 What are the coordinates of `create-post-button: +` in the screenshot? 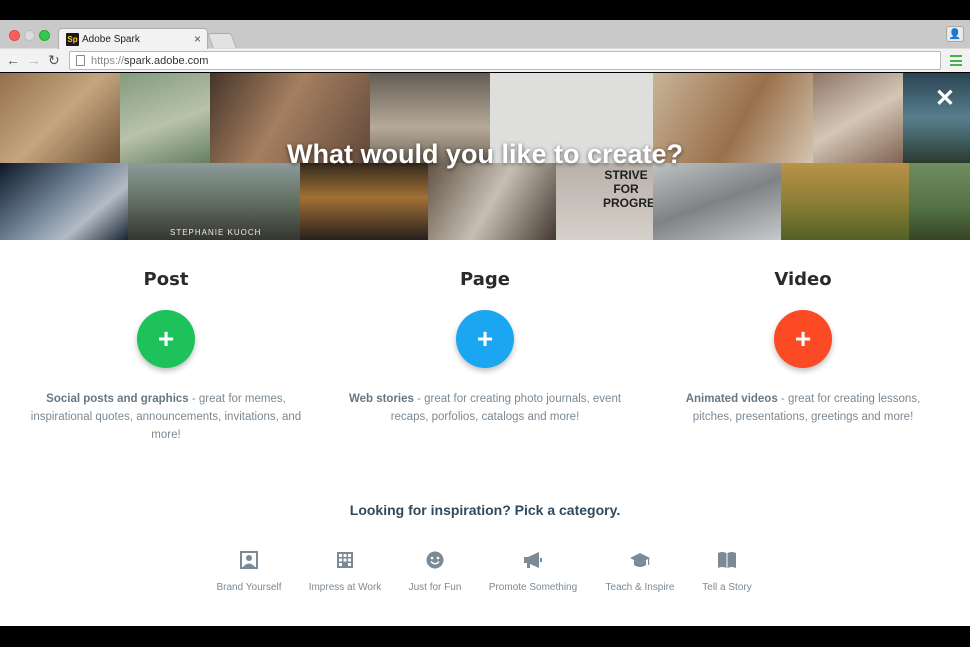 It's located at (166, 339).